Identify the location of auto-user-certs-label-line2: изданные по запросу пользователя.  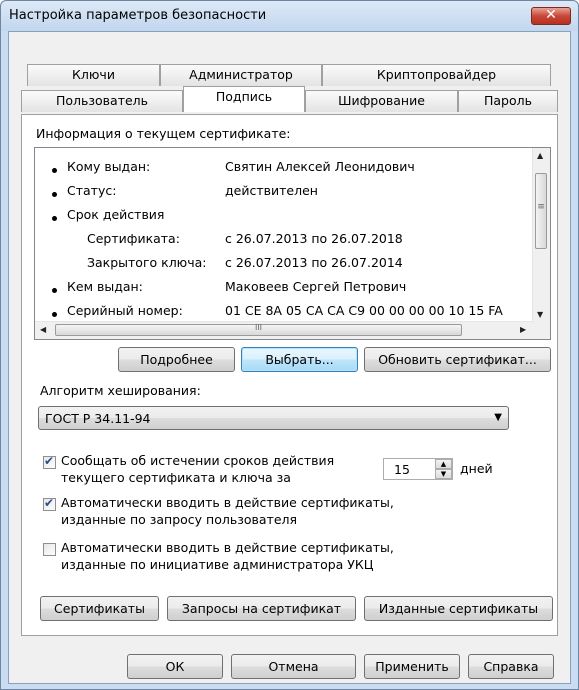
(179, 519).